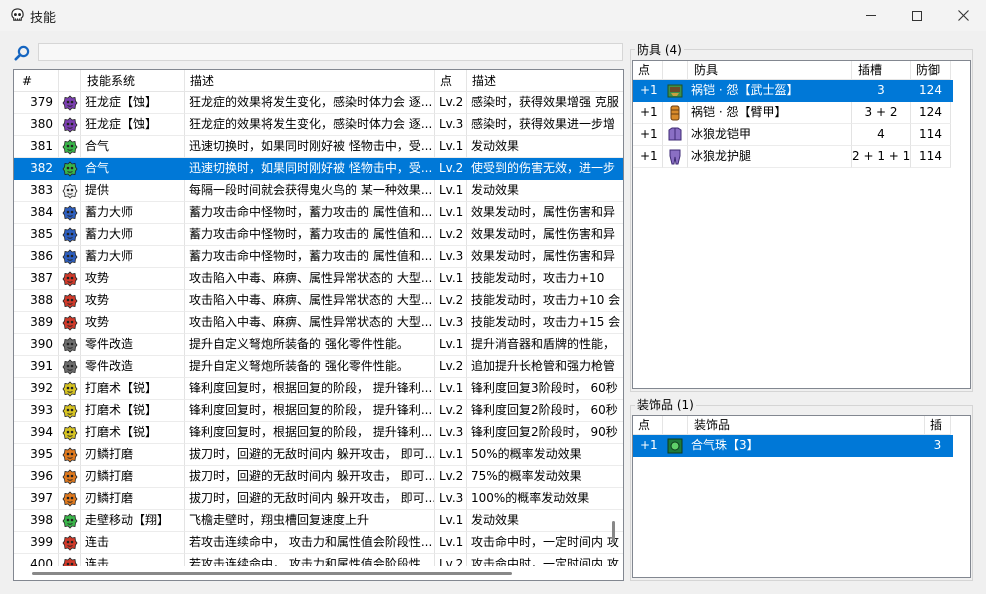 The height and width of the screenshot is (594, 986). Describe the element at coordinates (133, 81) in the screenshot. I see `column-header-skill: 技能系统` at that location.